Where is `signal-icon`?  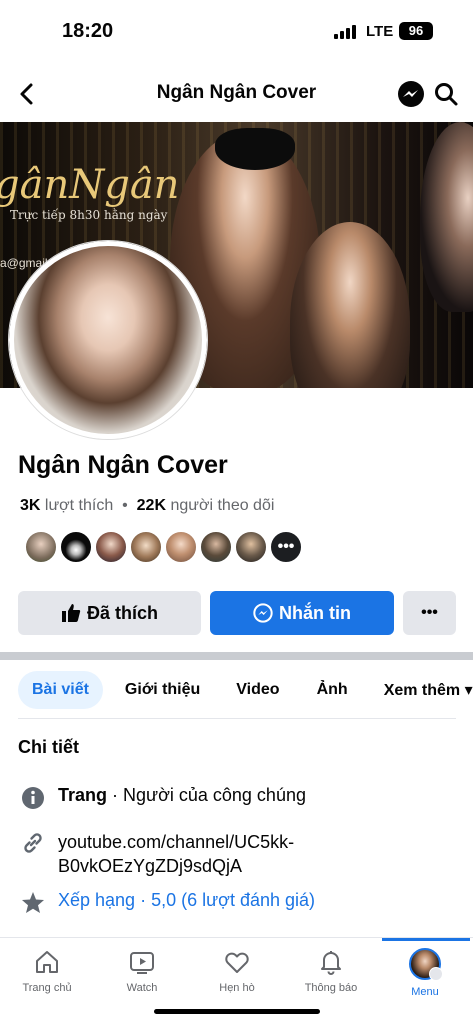
signal-icon is located at coordinates (345, 32).